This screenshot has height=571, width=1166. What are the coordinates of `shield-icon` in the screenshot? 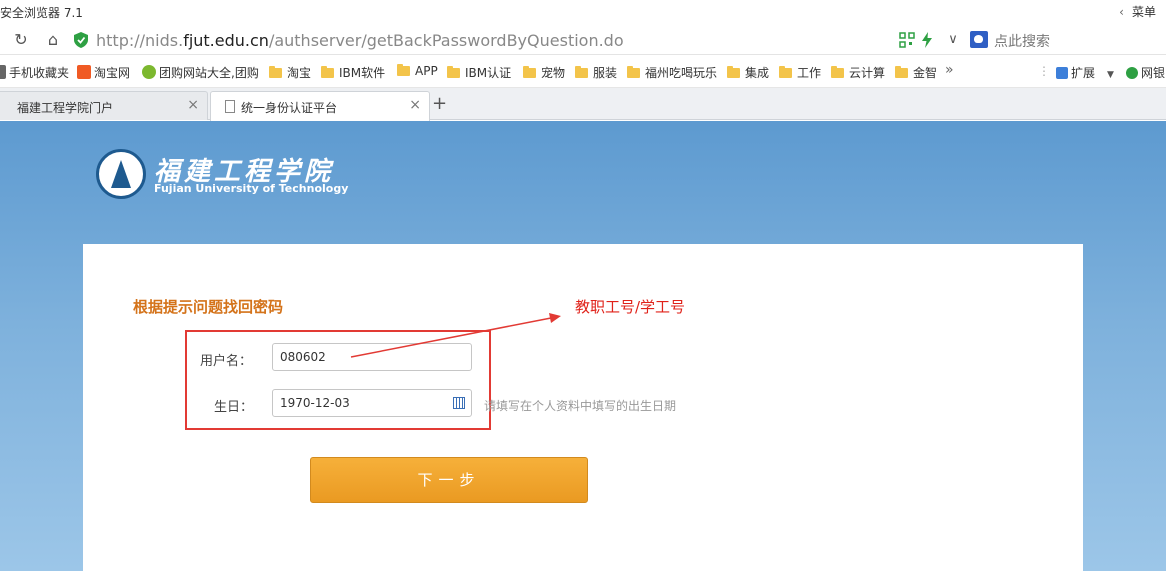 It's located at (81, 40).